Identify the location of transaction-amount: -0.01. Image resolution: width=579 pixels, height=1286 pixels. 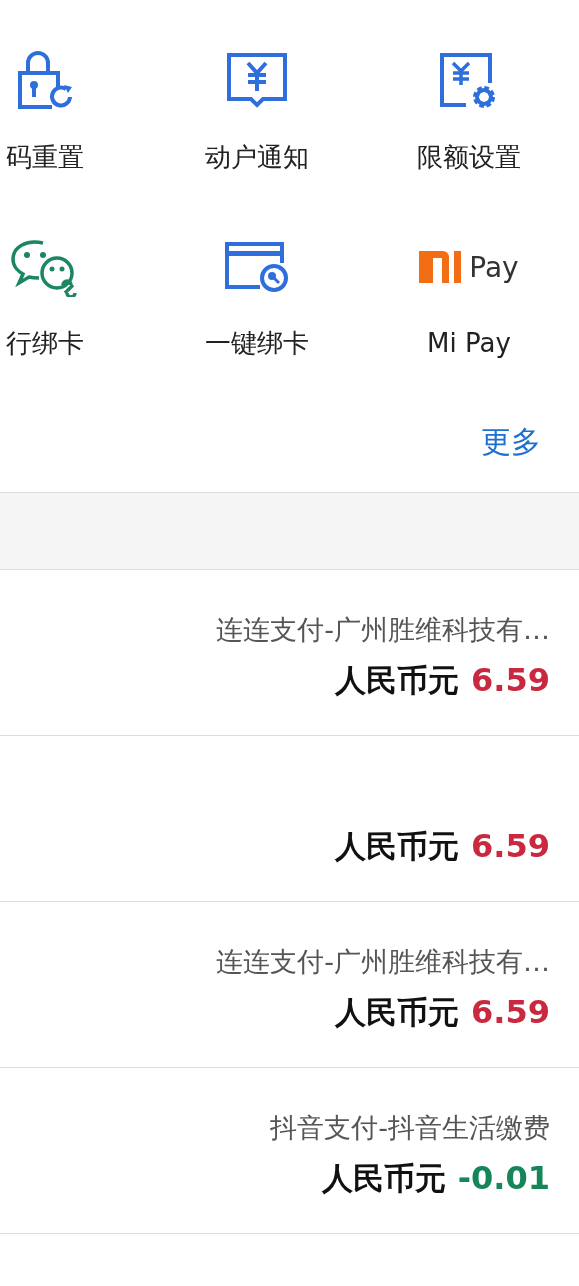
(503, 1178).